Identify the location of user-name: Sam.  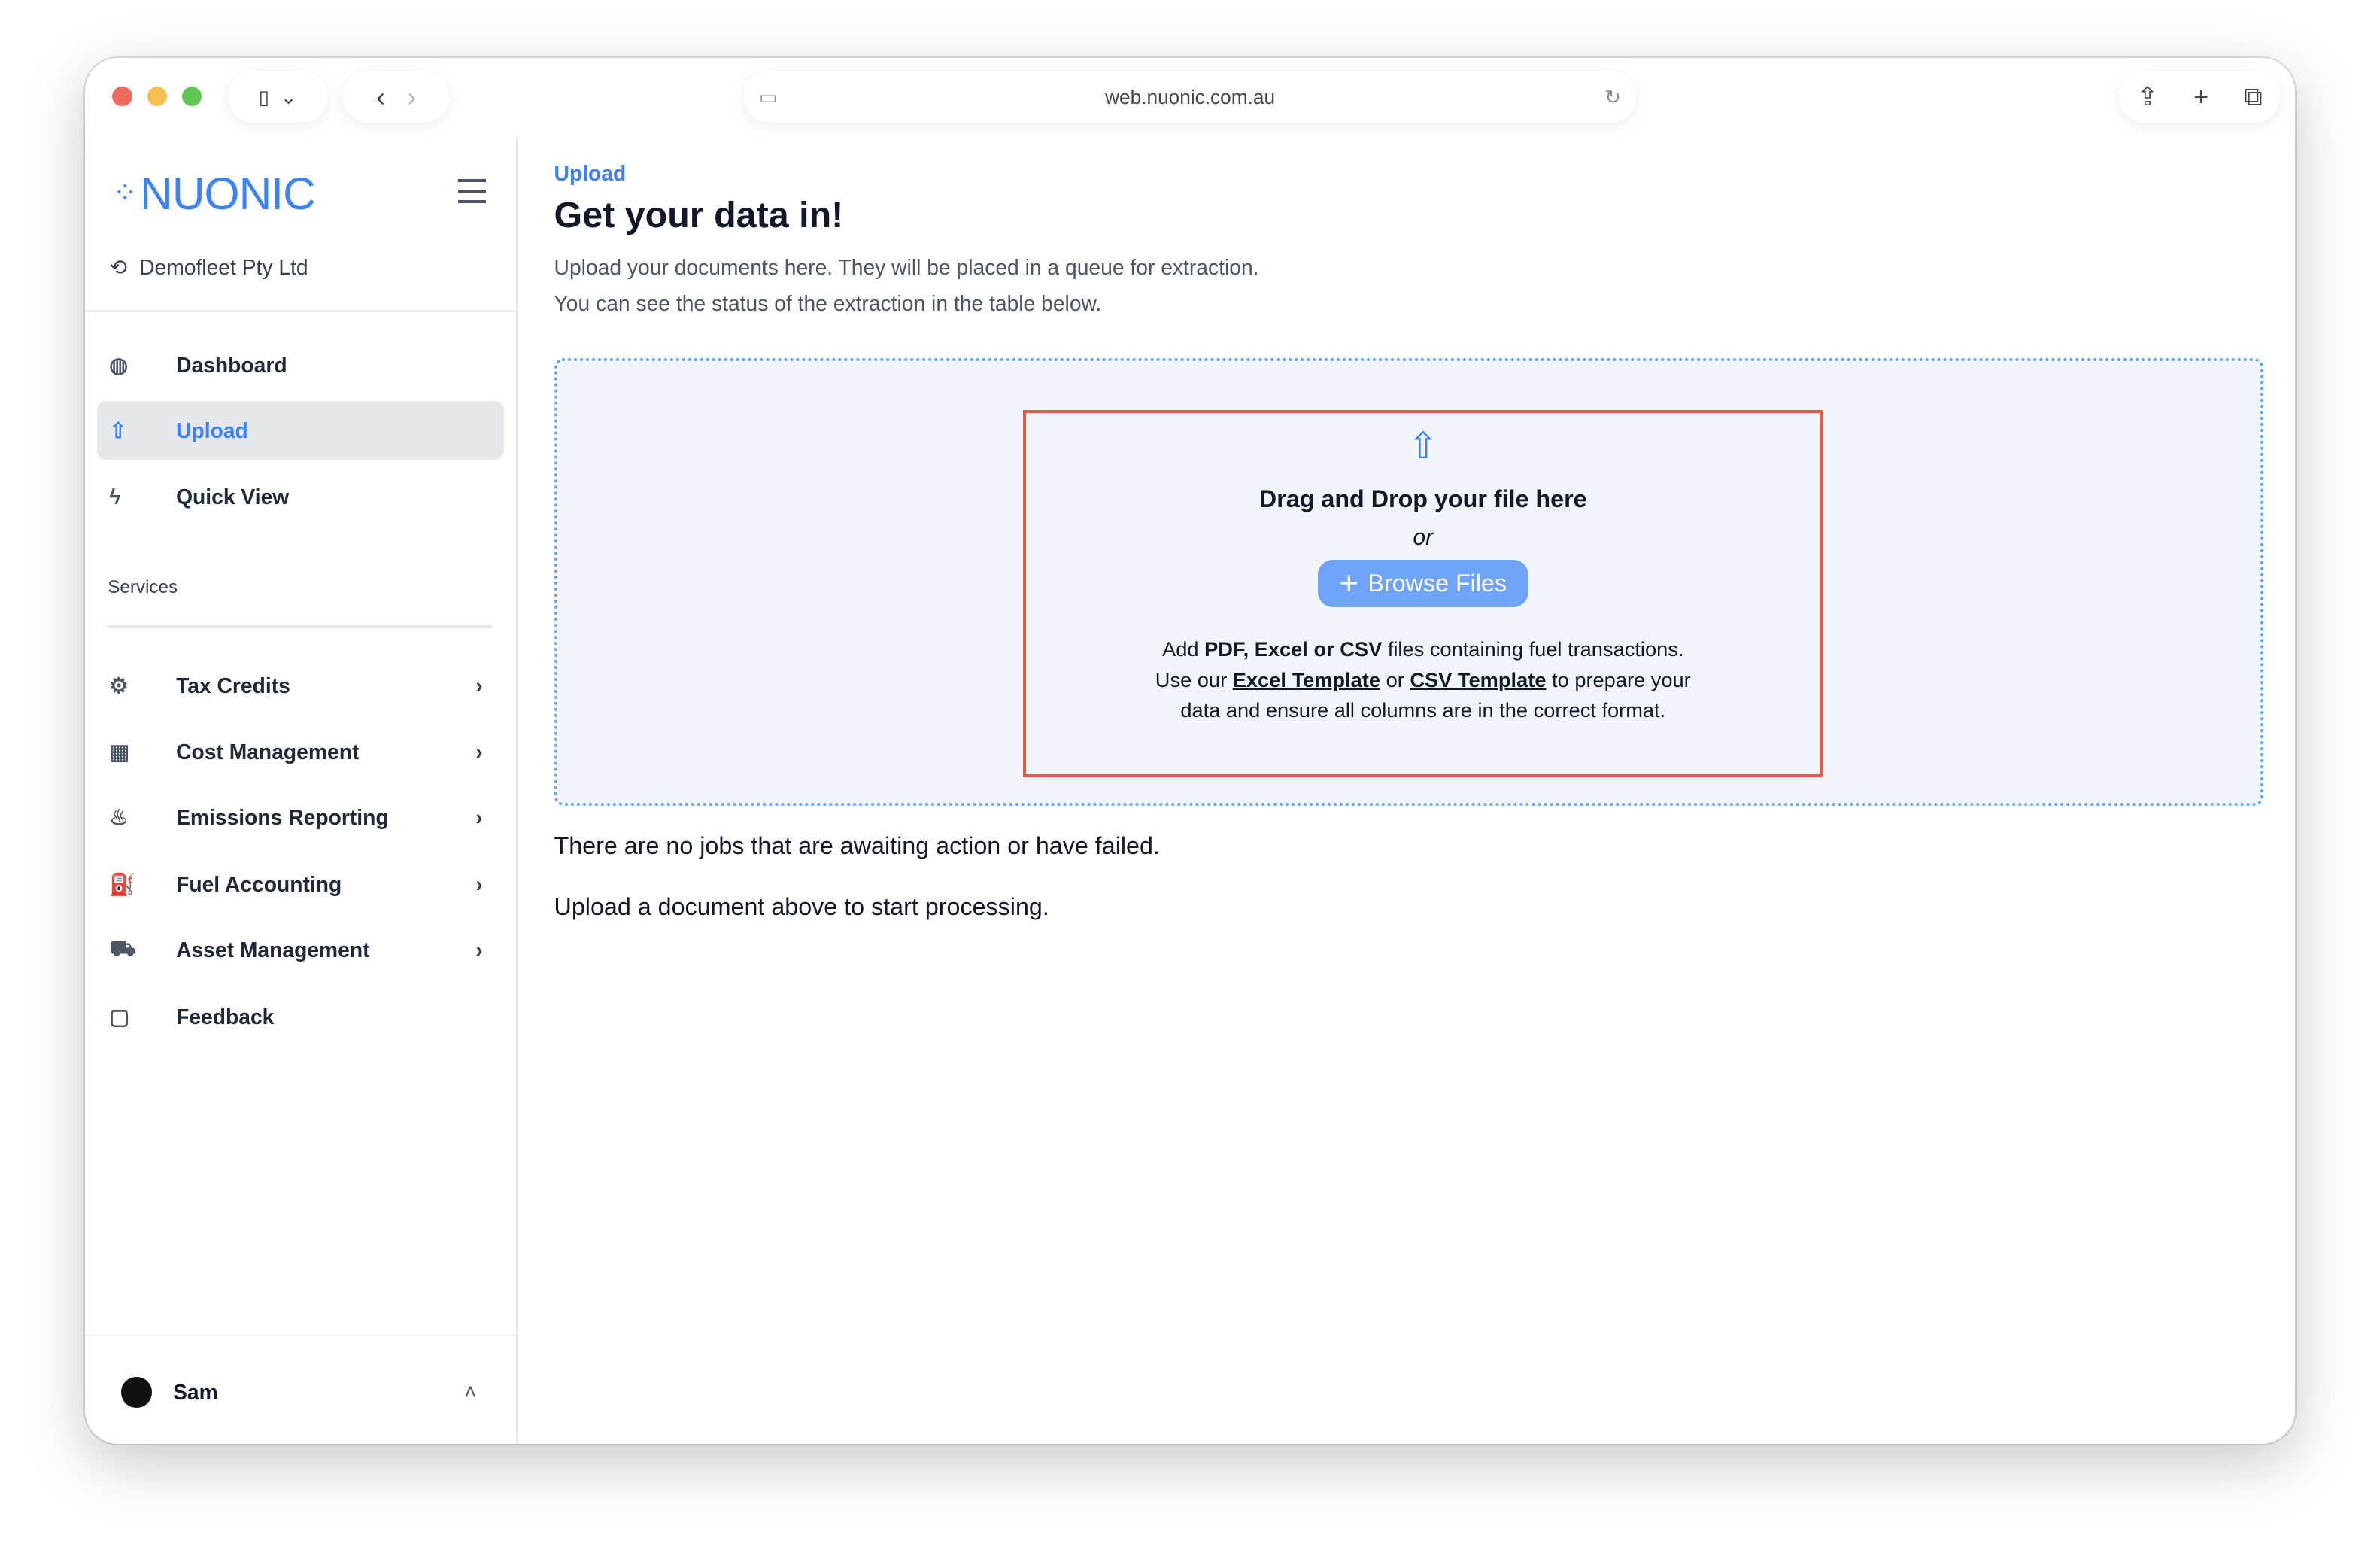
(195, 1391).